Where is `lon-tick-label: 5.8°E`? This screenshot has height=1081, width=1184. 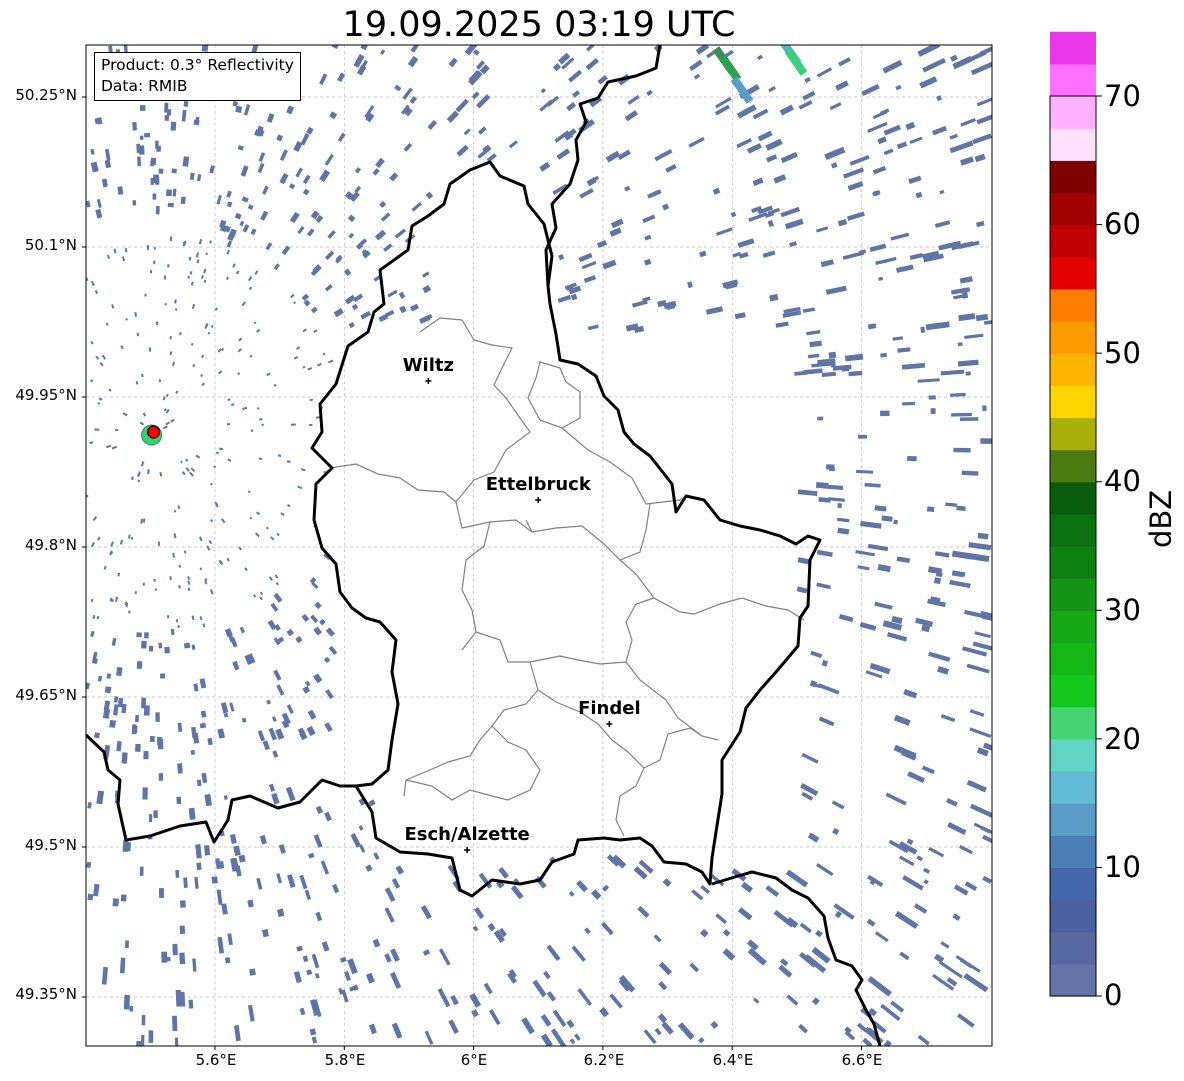
lon-tick-label: 5.8°E is located at coordinates (345, 1060).